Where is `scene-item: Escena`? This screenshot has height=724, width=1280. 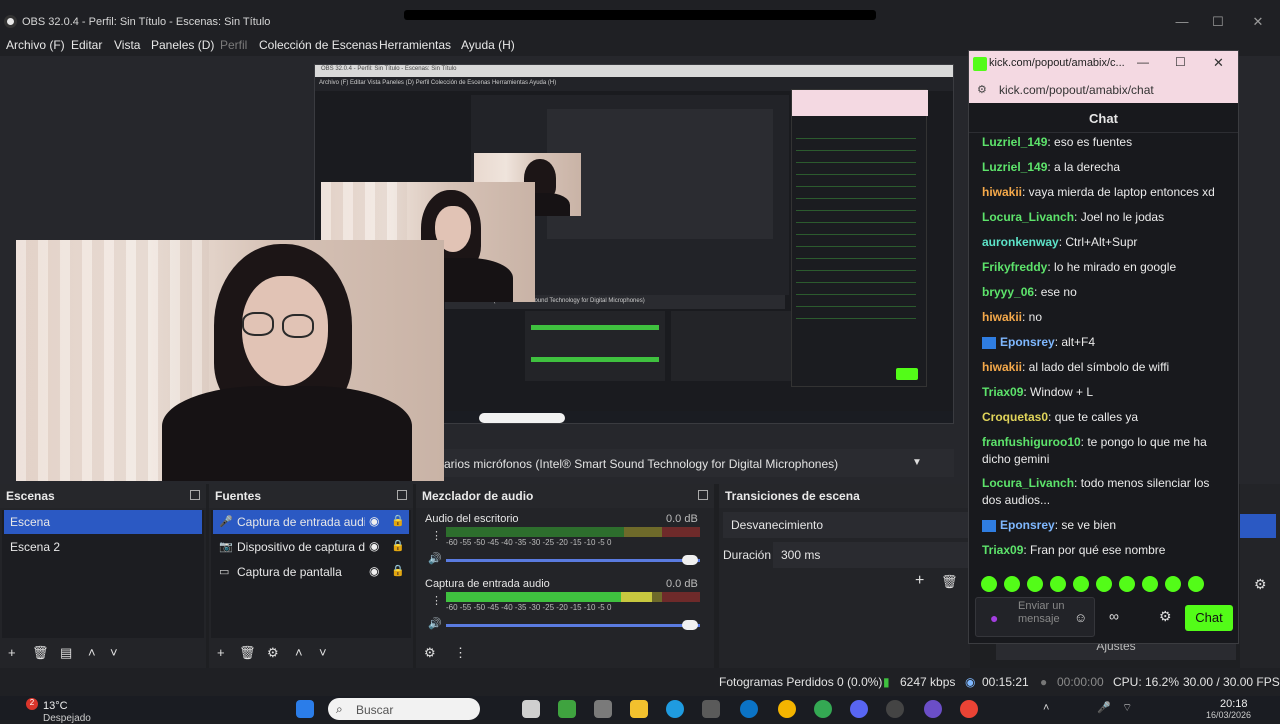
scene-item: Escena is located at coordinates (103, 522).